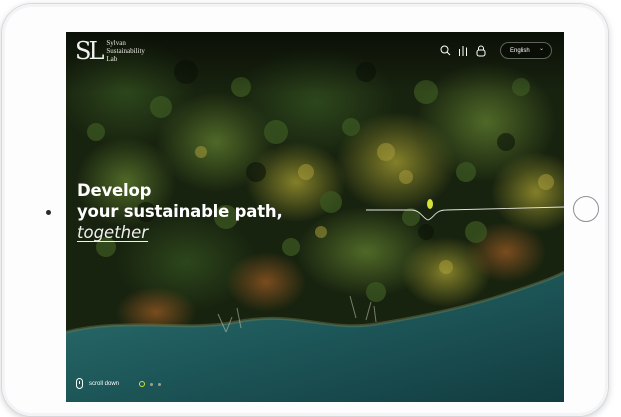 This screenshot has width=621, height=417. What do you see at coordinates (520, 50) in the screenshot?
I see `language-value: English` at bounding box center [520, 50].